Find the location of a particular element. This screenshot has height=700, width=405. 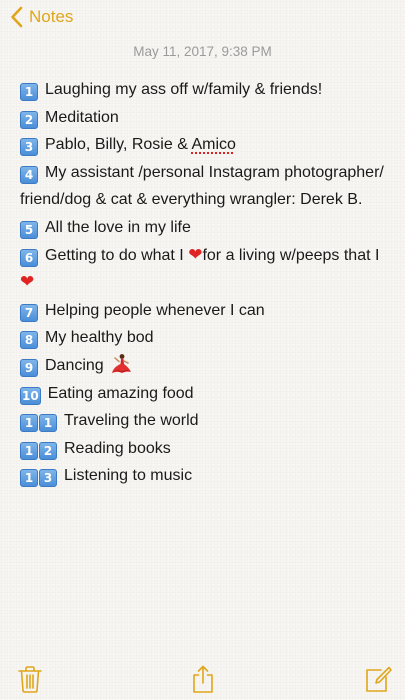

number-keycap-icon: 6 is located at coordinates (29, 257).